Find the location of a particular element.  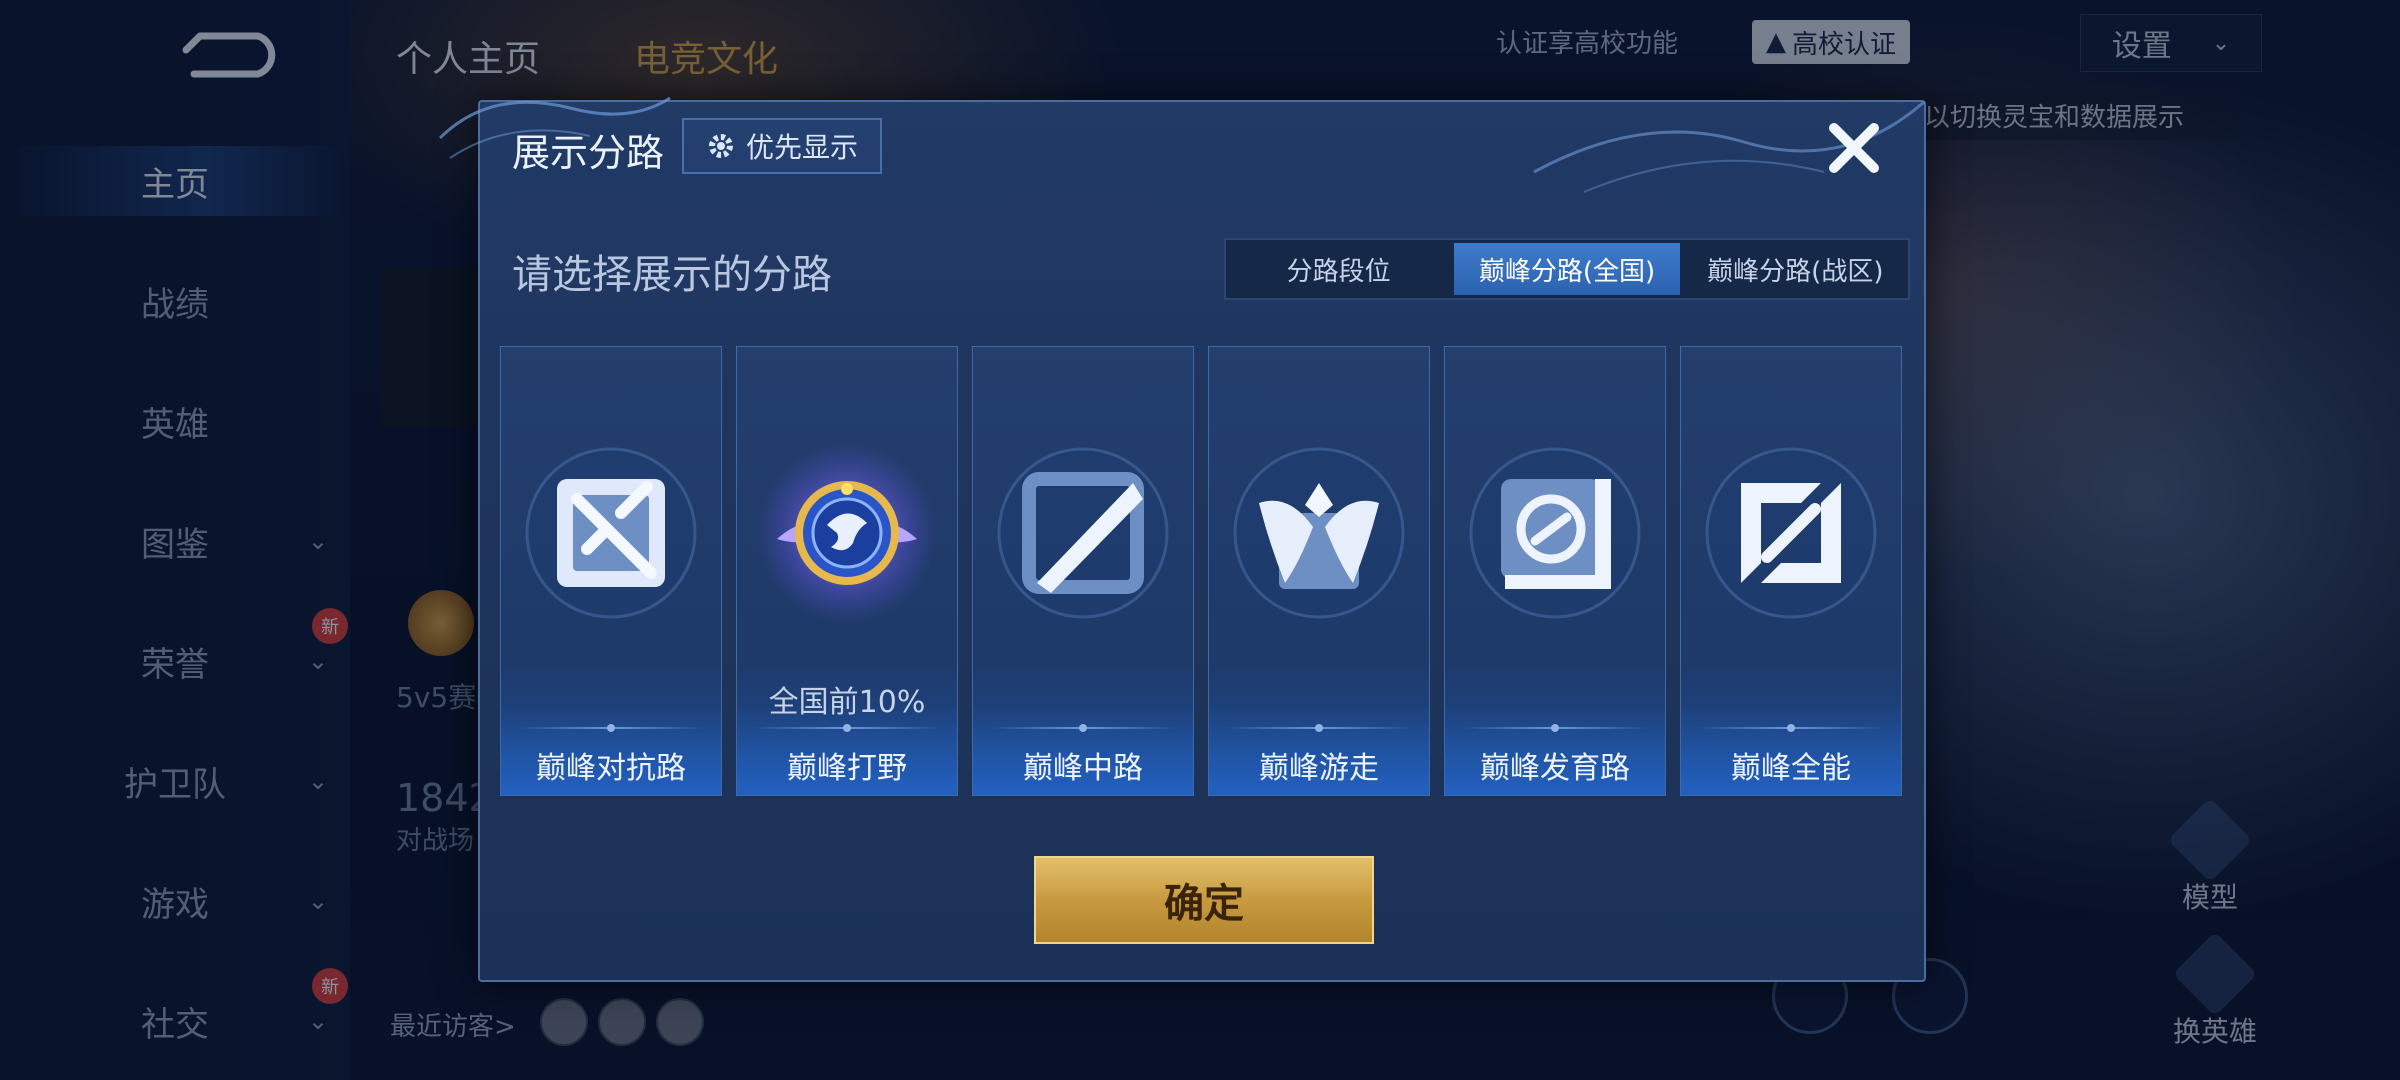

roam-wings-icon is located at coordinates (1319, 533).